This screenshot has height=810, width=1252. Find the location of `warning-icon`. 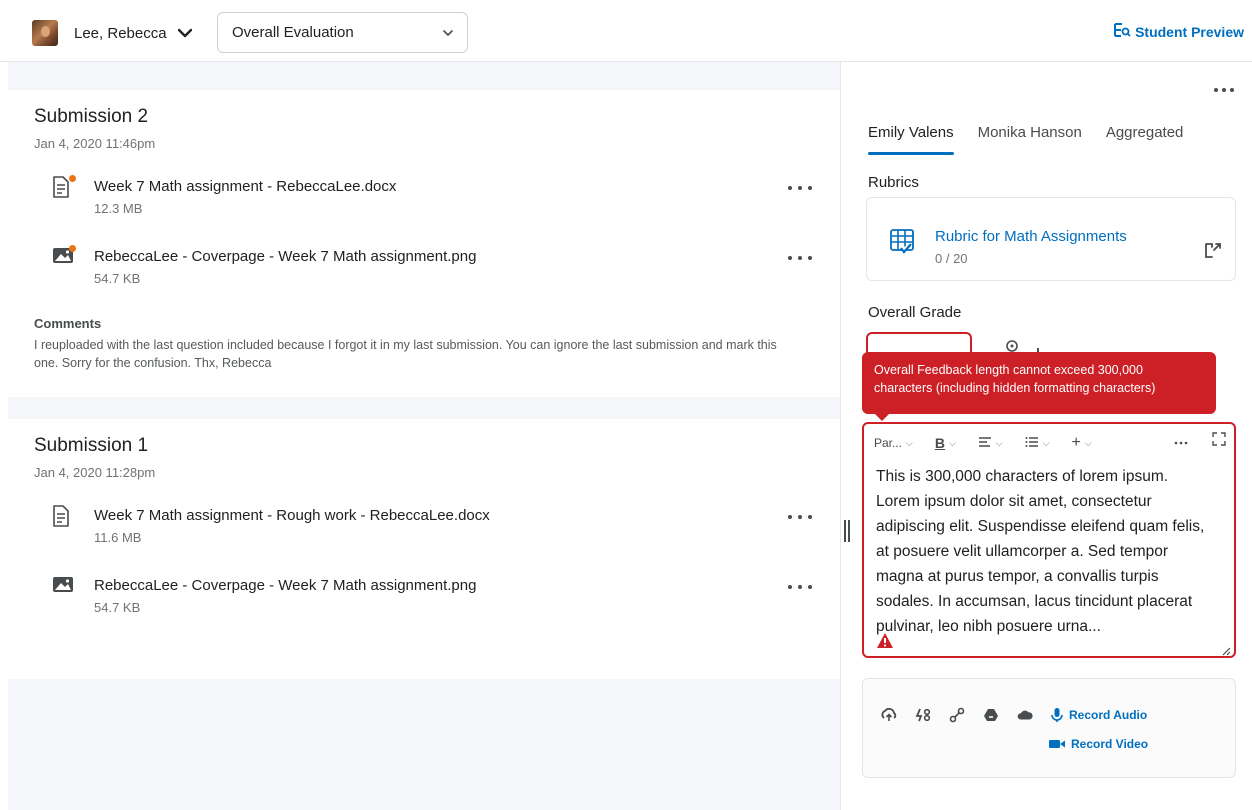

warning-icon is located at coordinates (885, 641).